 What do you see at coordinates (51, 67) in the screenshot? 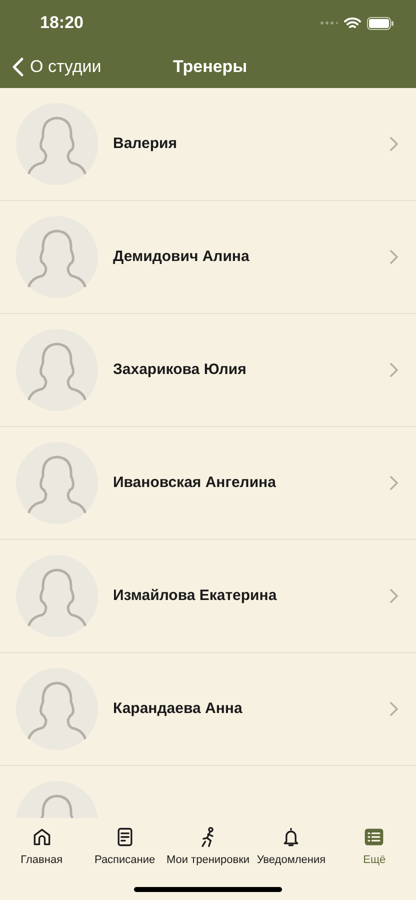
I see `back-button: О студии` at bounding box center [51, 67].